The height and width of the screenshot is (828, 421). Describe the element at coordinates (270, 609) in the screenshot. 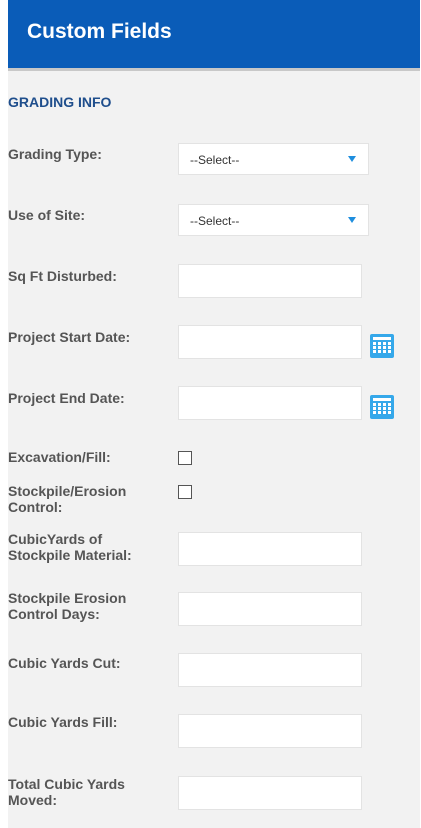

I see `stockpile-erosion-control-days-input` at that location.